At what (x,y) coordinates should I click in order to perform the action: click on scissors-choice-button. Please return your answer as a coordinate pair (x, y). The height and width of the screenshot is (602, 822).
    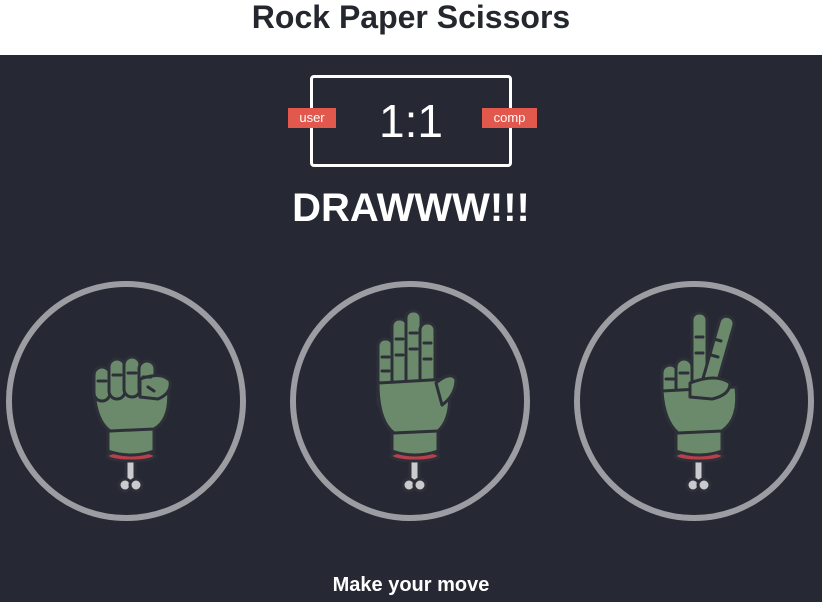
    Looking at the image, I should click on (694, 401).